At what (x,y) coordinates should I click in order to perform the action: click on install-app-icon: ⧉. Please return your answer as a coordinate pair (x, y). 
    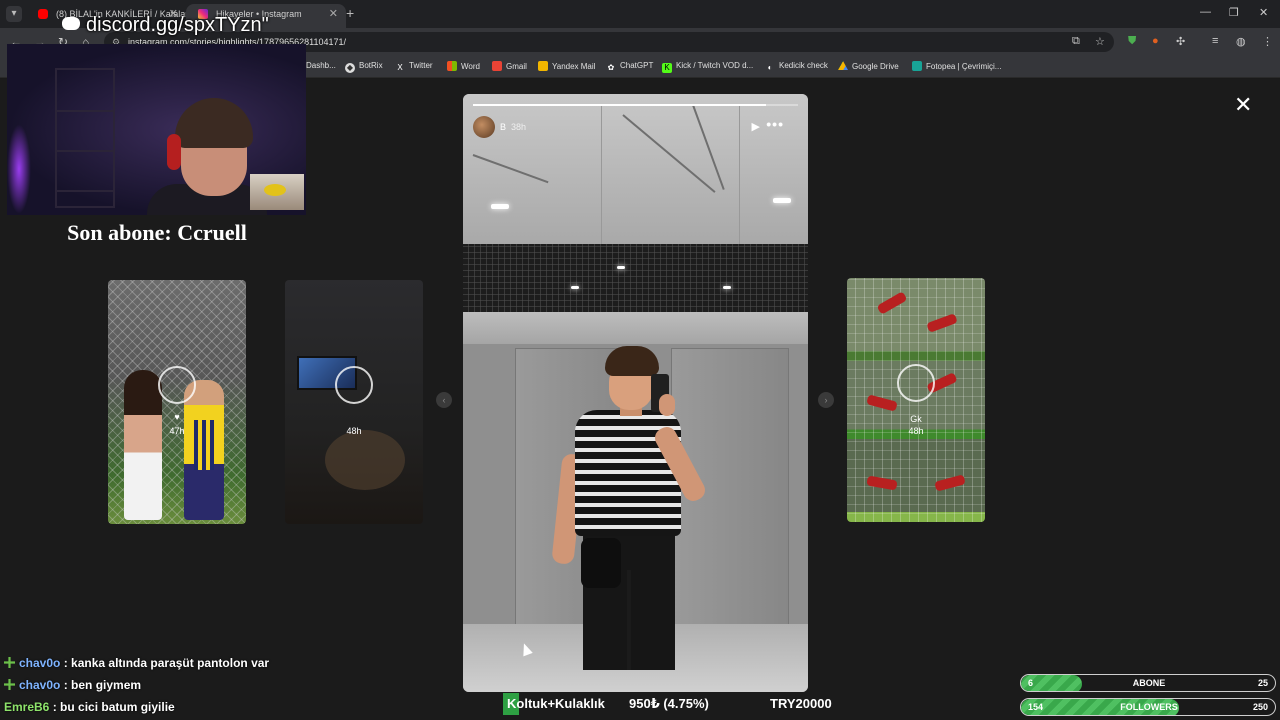
    Looking at the image, I should click on (1076, 41).